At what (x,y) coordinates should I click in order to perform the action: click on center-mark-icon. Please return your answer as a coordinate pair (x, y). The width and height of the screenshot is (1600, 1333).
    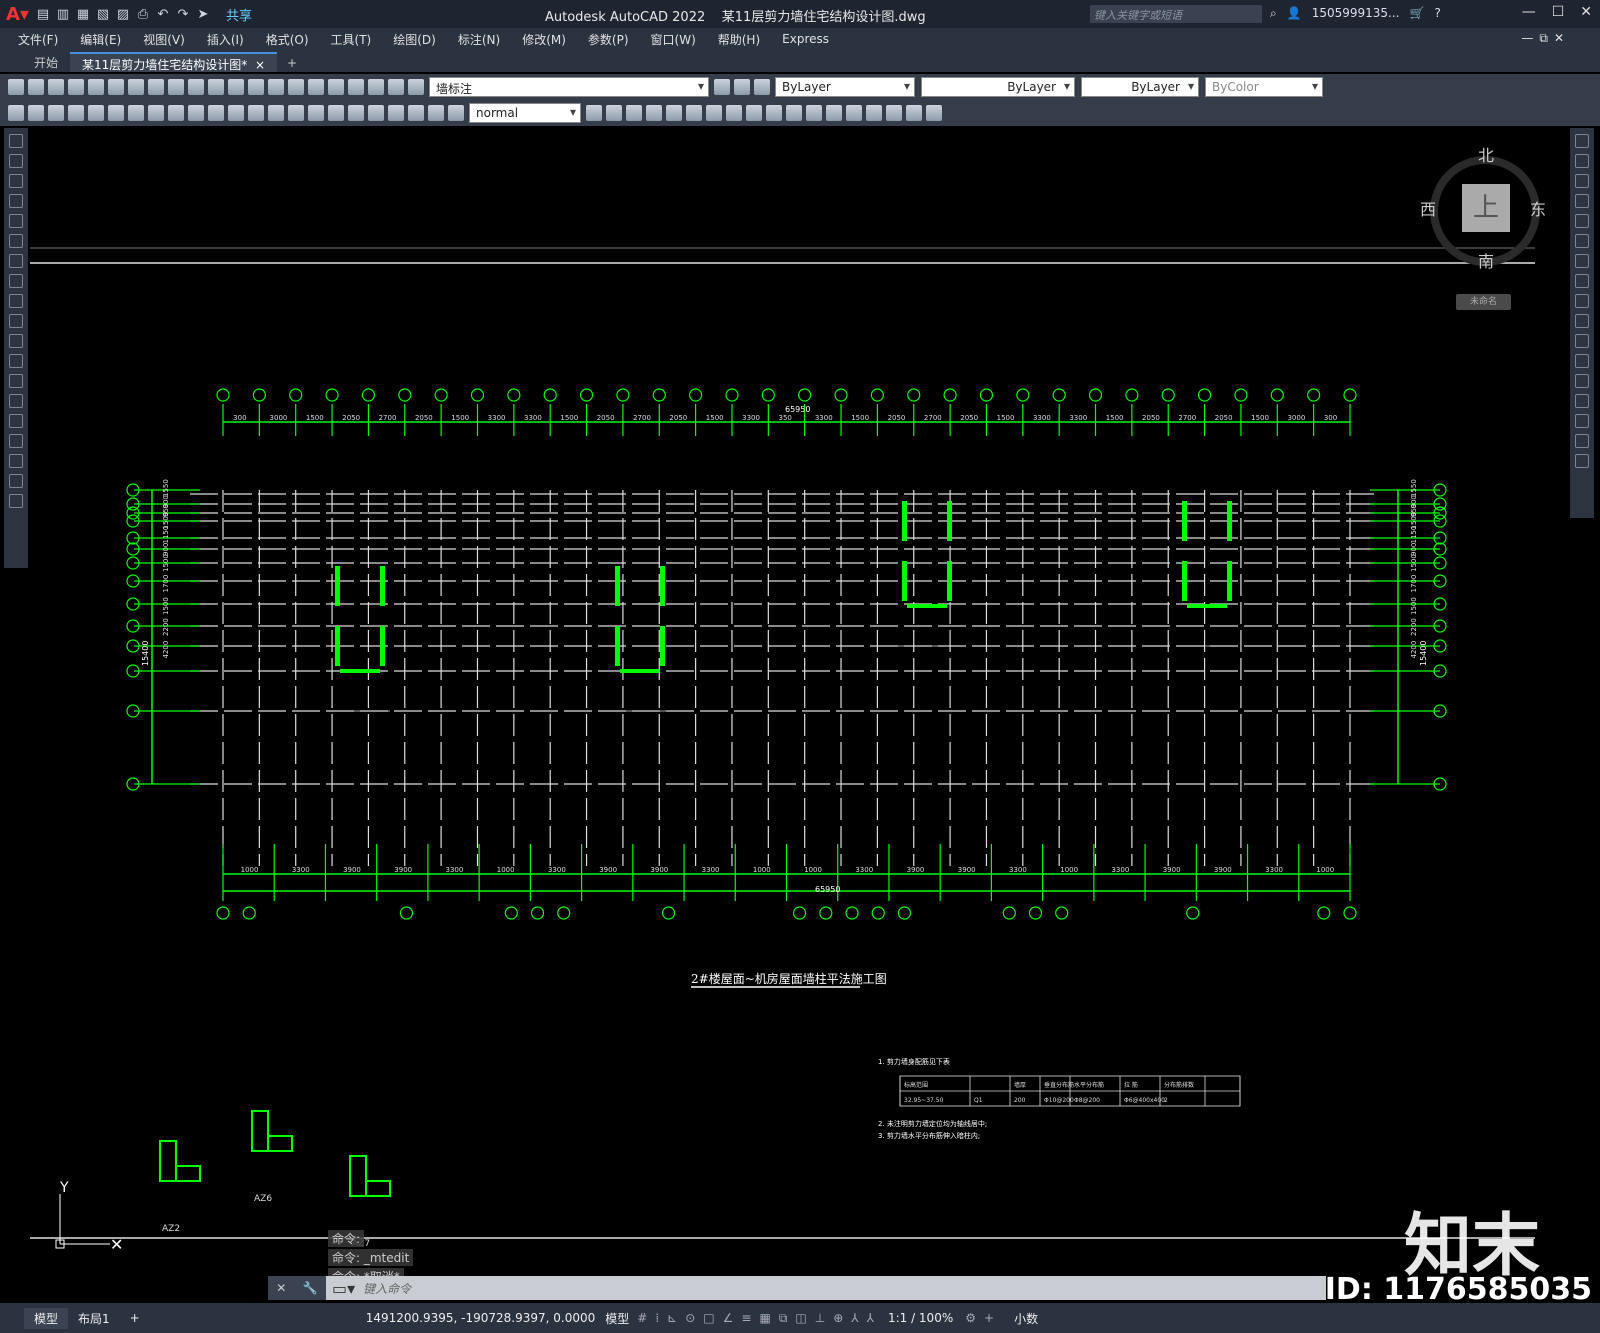
    Looking at the image, I should click on (356, 113).